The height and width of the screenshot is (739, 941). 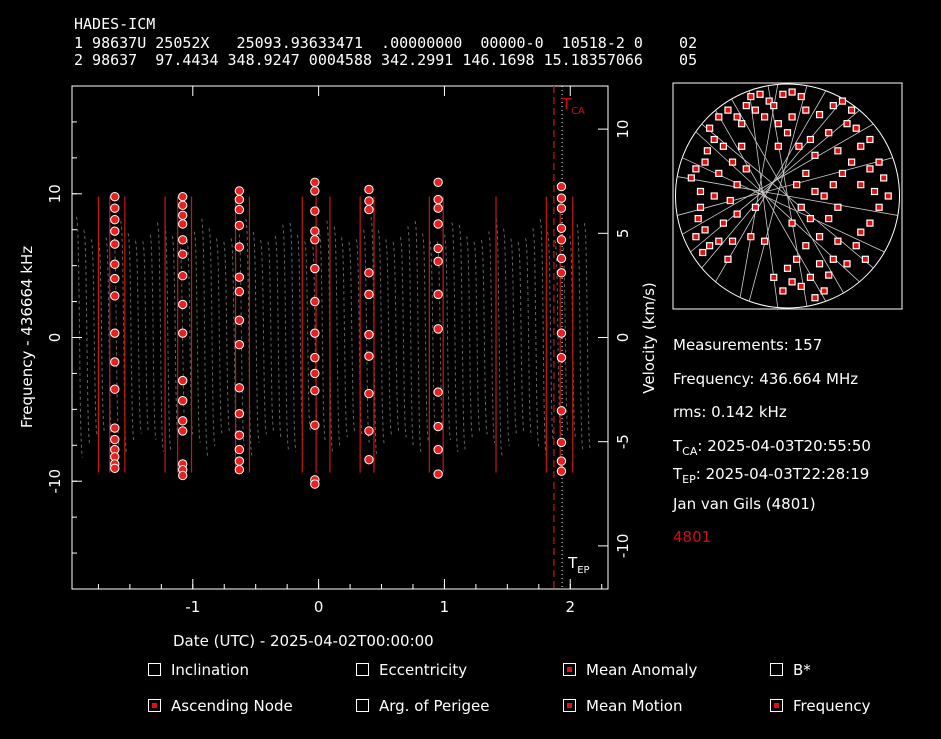 What do you see at coordinates (198, 670) in the screenshot?
I see `option-inclination: Inclination` at bounding box center [198, 670].